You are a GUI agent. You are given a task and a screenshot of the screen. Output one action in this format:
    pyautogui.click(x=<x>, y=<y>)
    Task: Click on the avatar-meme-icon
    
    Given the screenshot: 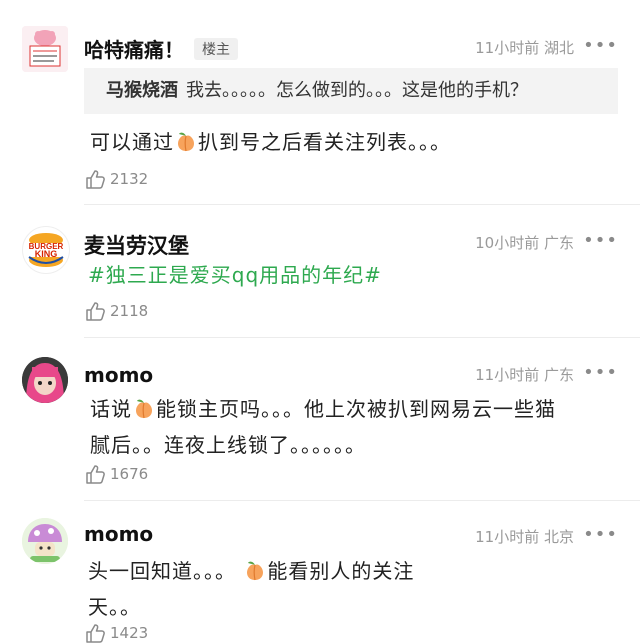 What is the action you would take?
    pyautogui.click(x=45, y=49)
    